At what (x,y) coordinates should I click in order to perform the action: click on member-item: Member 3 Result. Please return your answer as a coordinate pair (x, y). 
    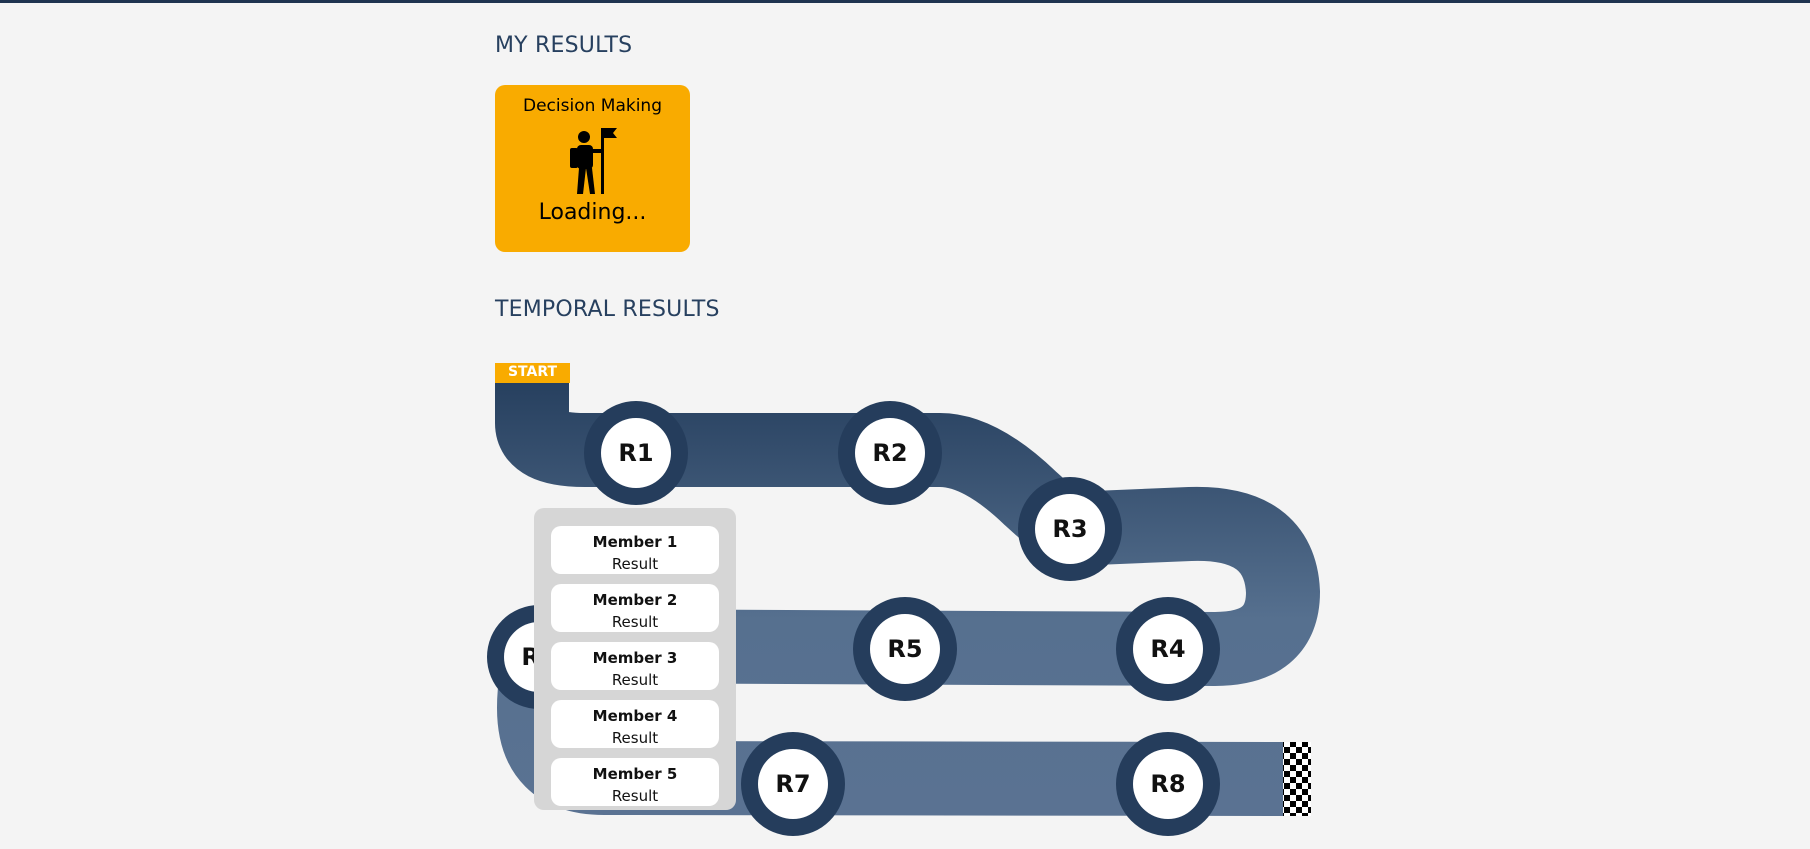
    Looking at the image, I should click on (635, 666).